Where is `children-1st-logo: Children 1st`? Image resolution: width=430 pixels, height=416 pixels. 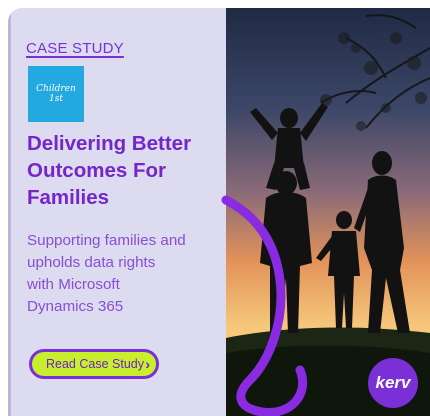
children-1st-logo: Children 1st is located at coordinates (56, 94).